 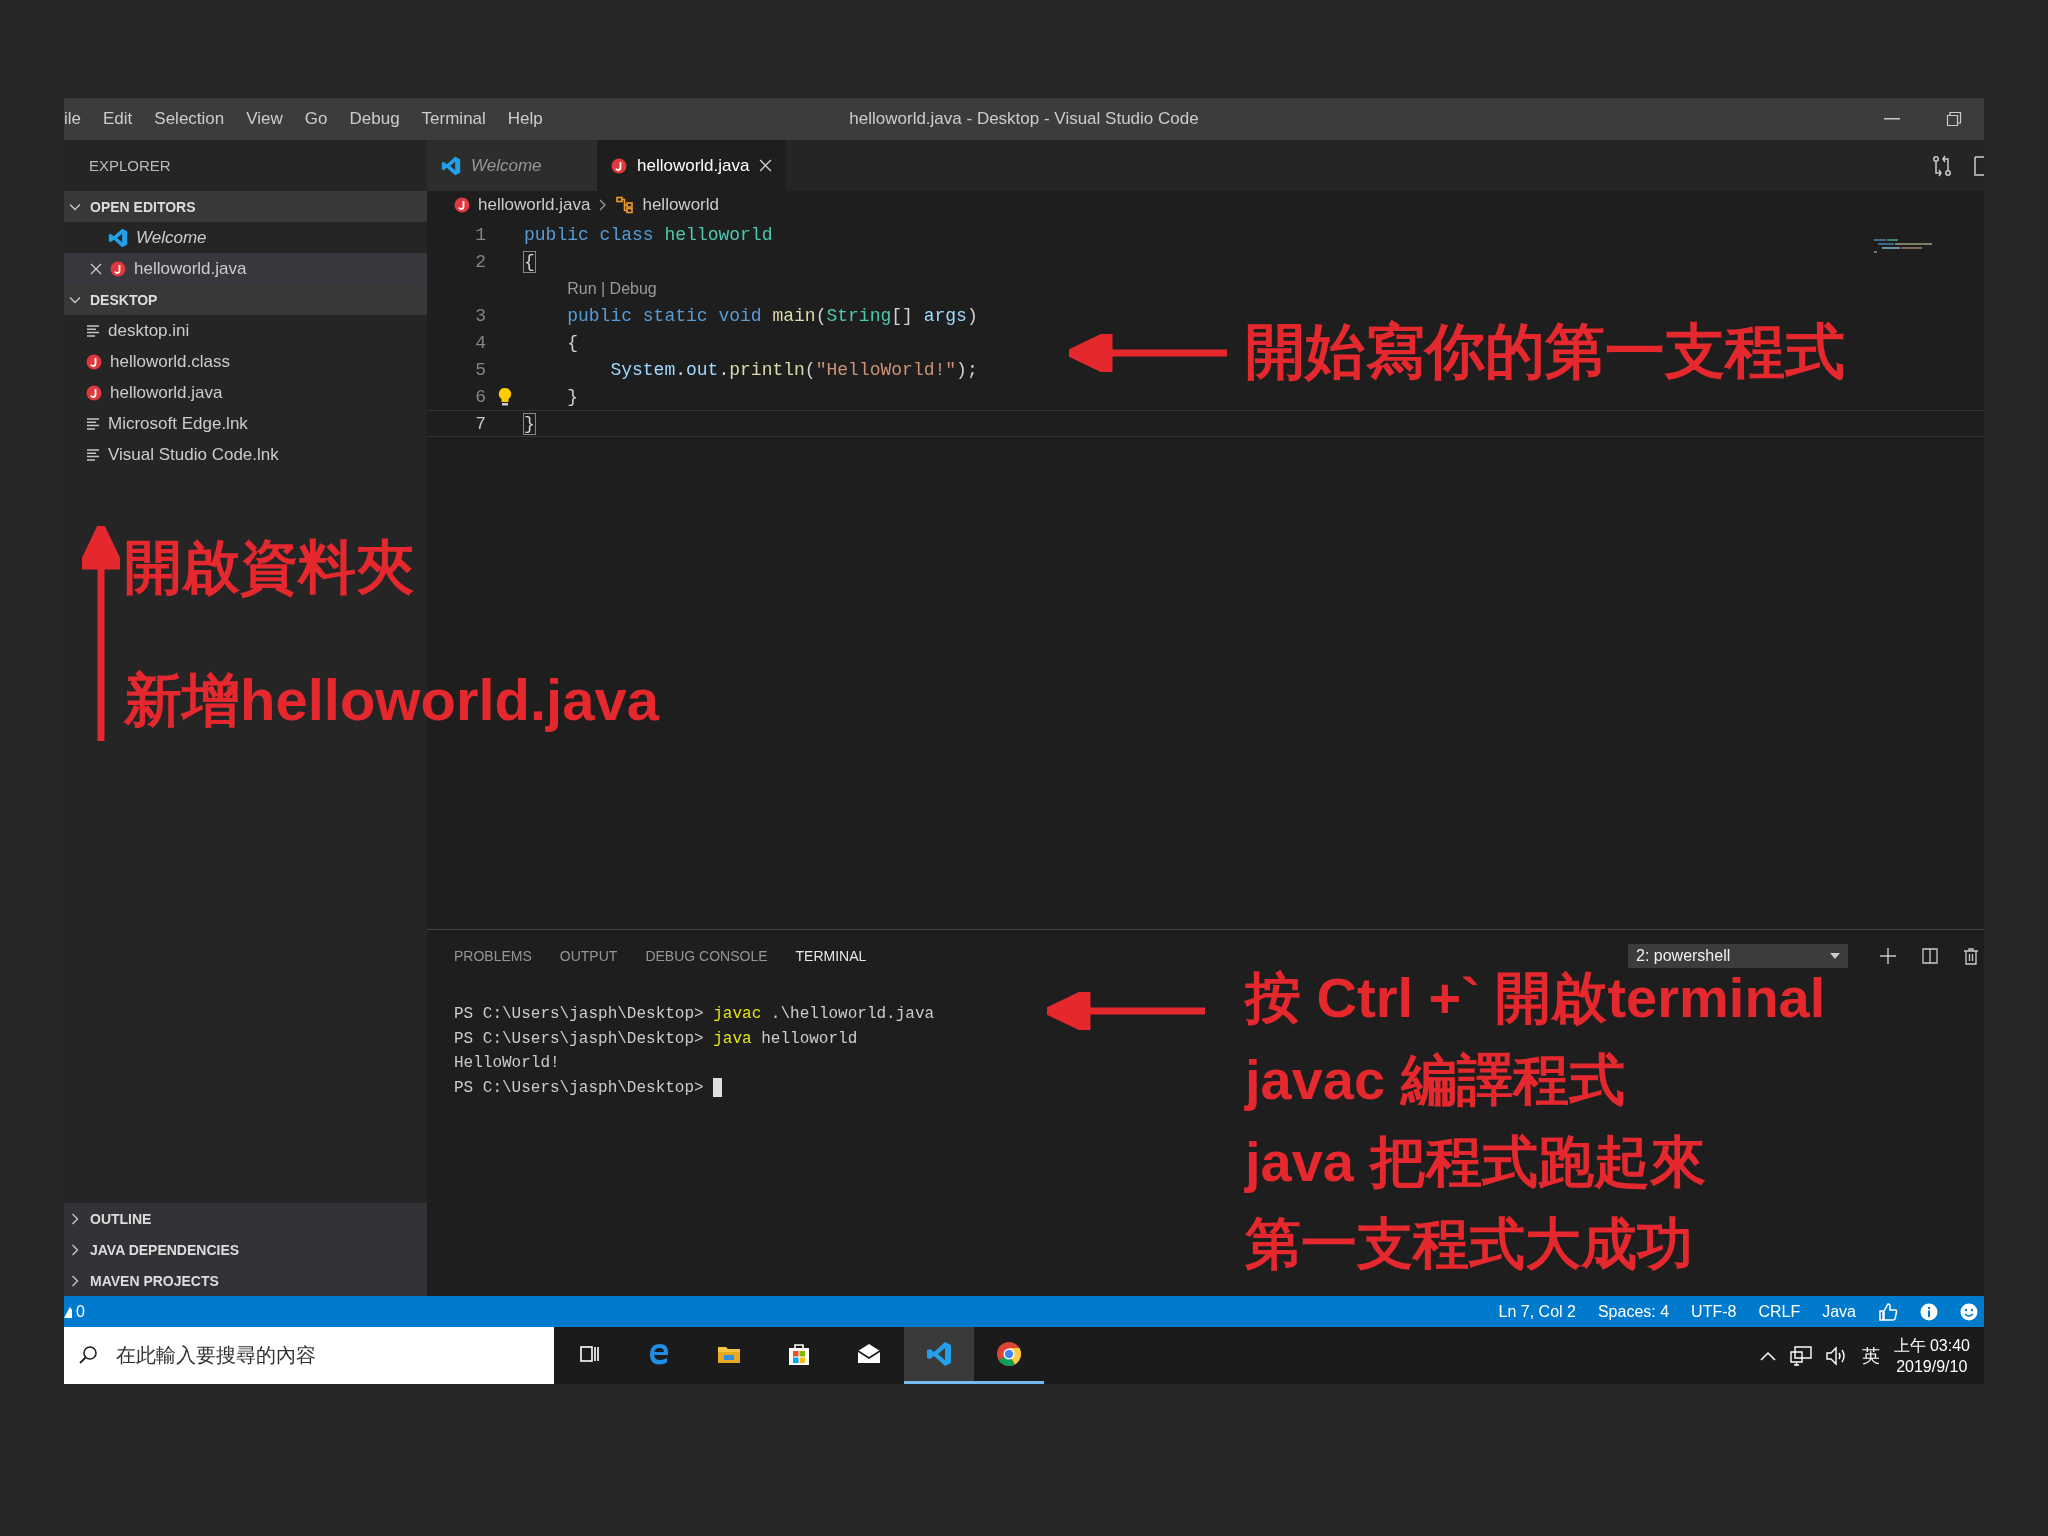 I want to click on mail-icon, so click(x=869, y=1353).